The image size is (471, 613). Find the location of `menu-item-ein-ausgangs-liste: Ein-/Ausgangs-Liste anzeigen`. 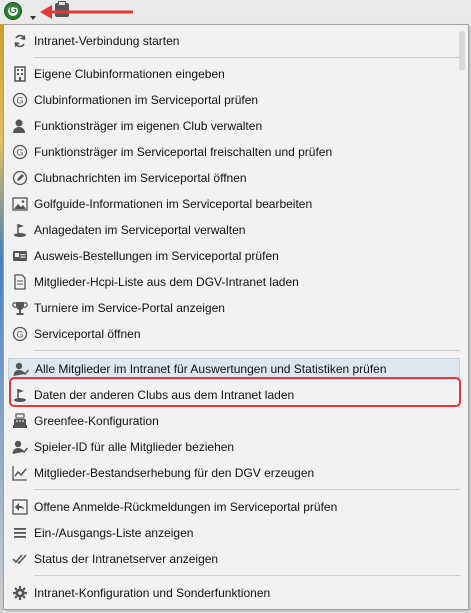

menu-item-ein-ausgangs-liste: Ein-/Ausgangs-Liste anzeigen is located at coordinates (234, 533).